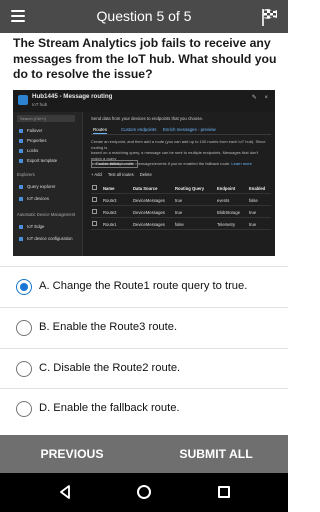  I want to click on screenshot-header: Hub1445 - Message routing IoT hub ✎ ×, so click(144, 101).